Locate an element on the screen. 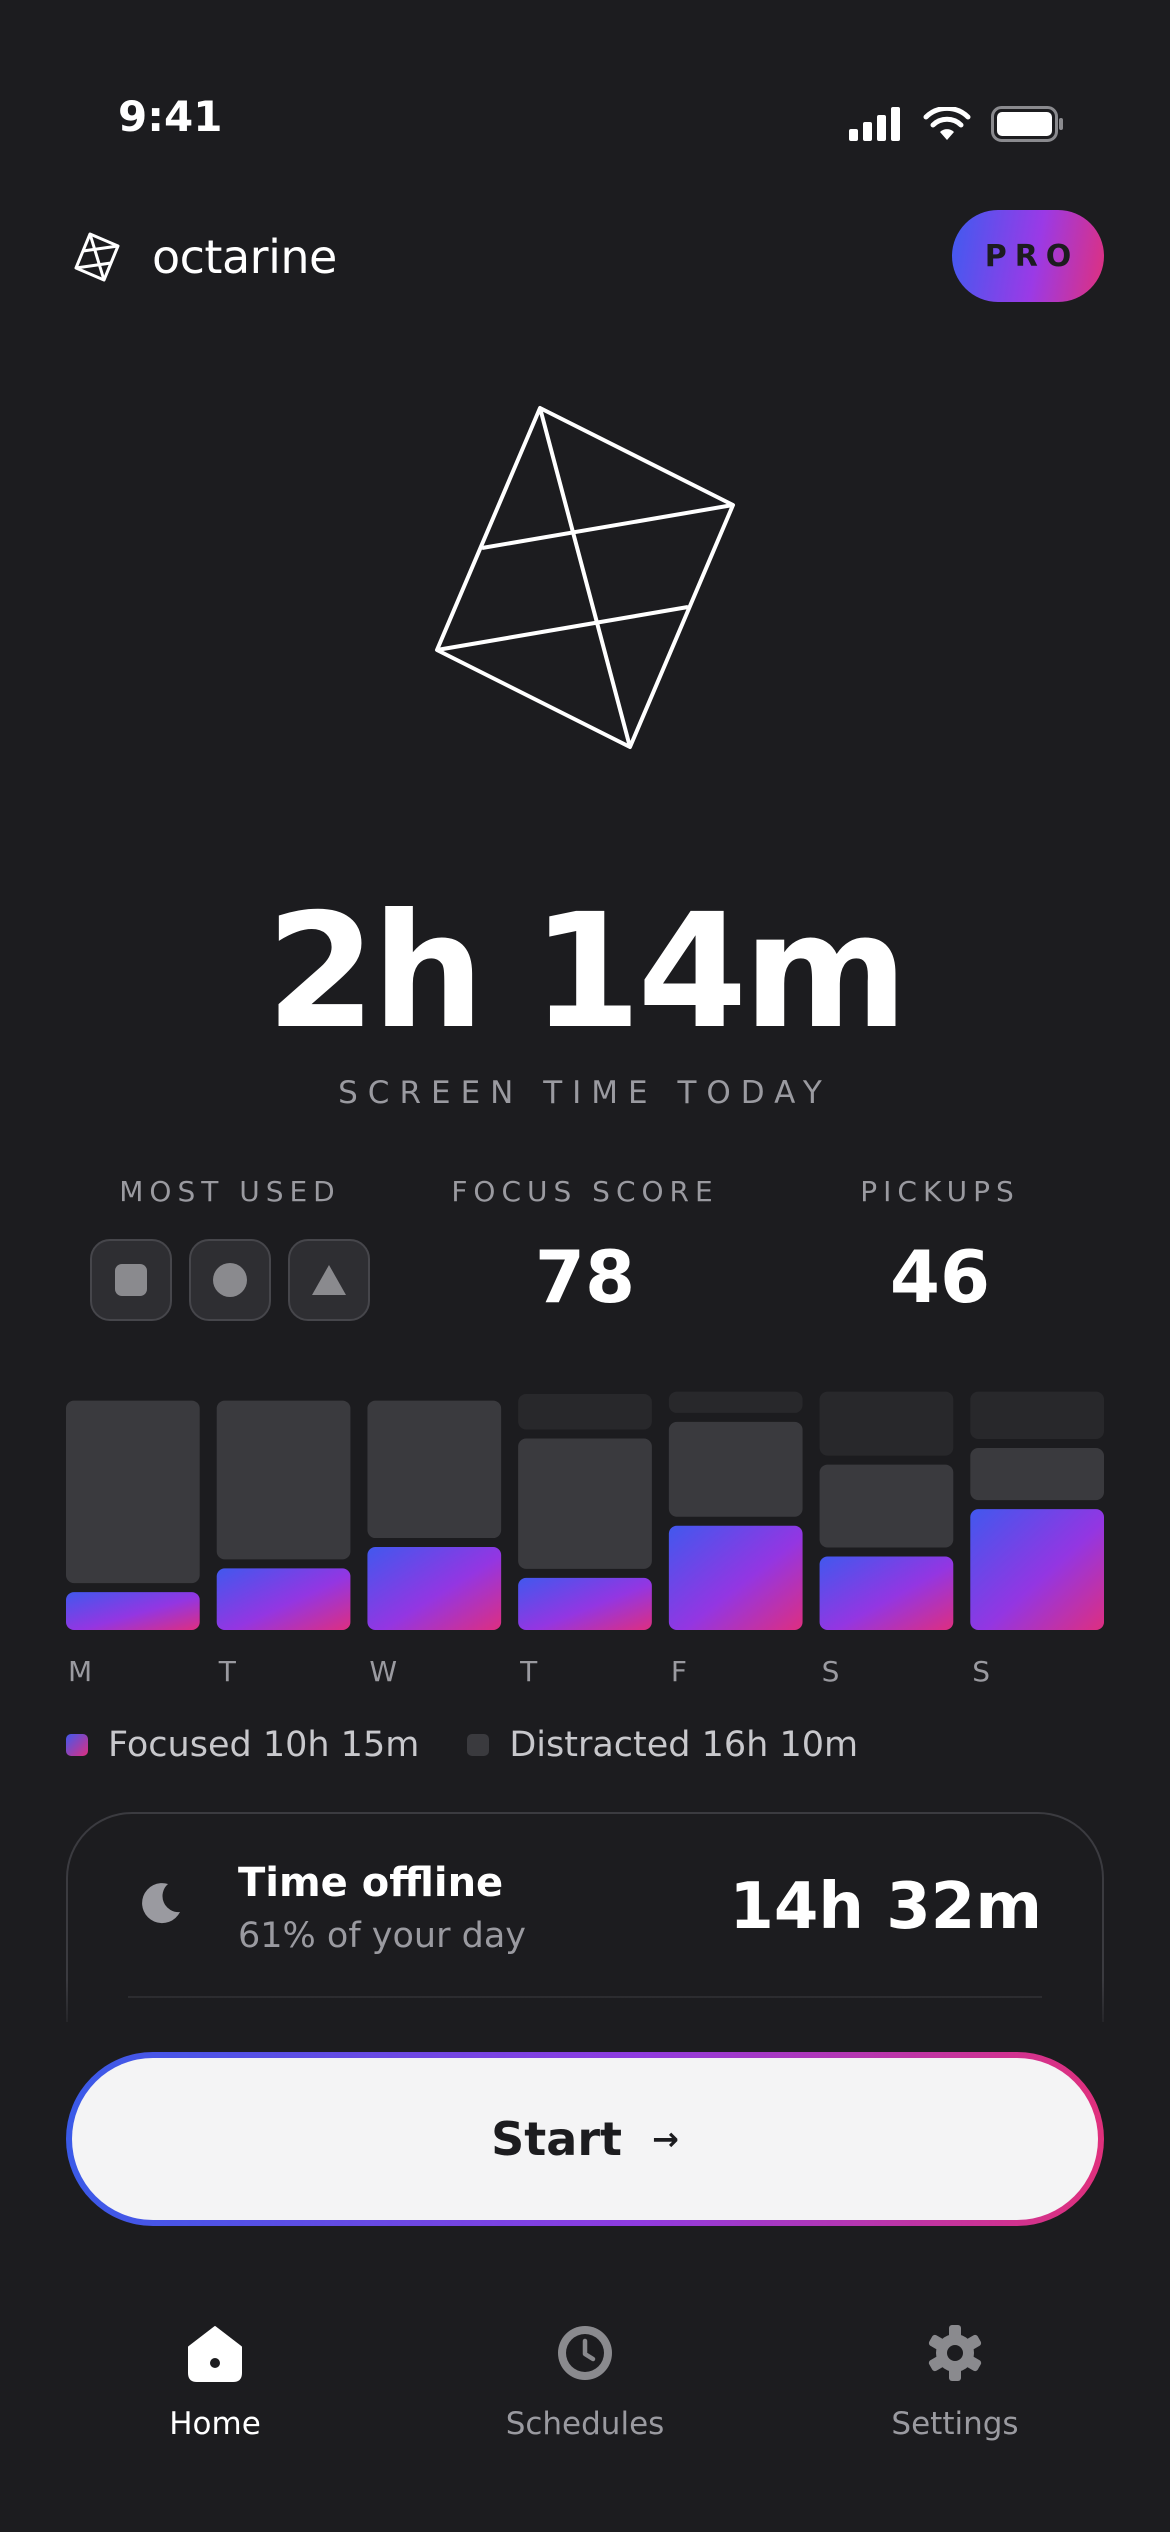 Image resolution: width=1170 pixels, height=2532 pixels. tab-bar: Home Schedules Settings is located at coordinates (585, 2380).